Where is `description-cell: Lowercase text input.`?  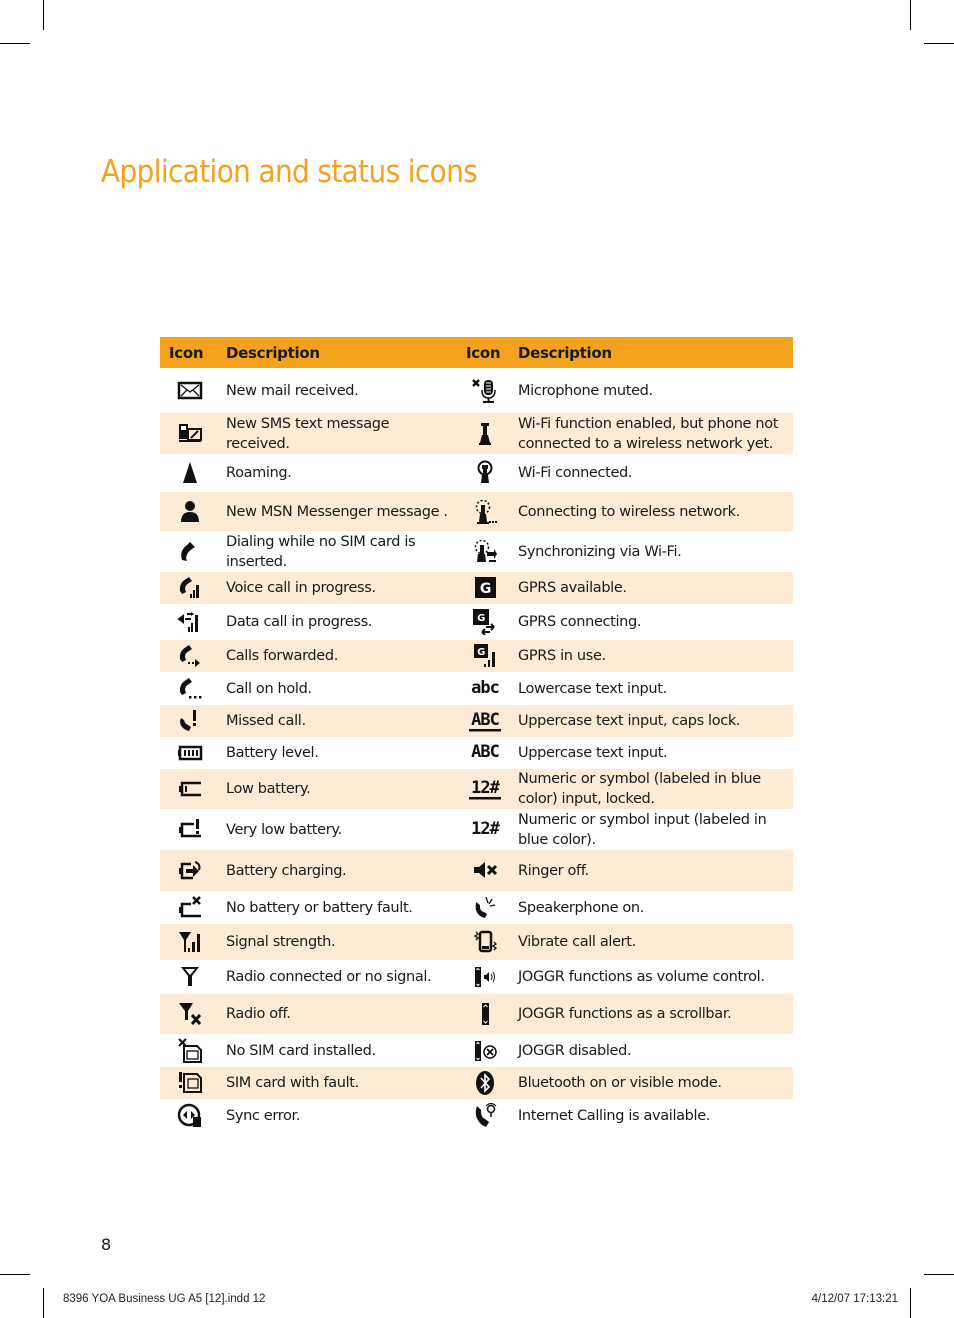 description-cell: Lowercase text input. is located at coordinates (592, 688).